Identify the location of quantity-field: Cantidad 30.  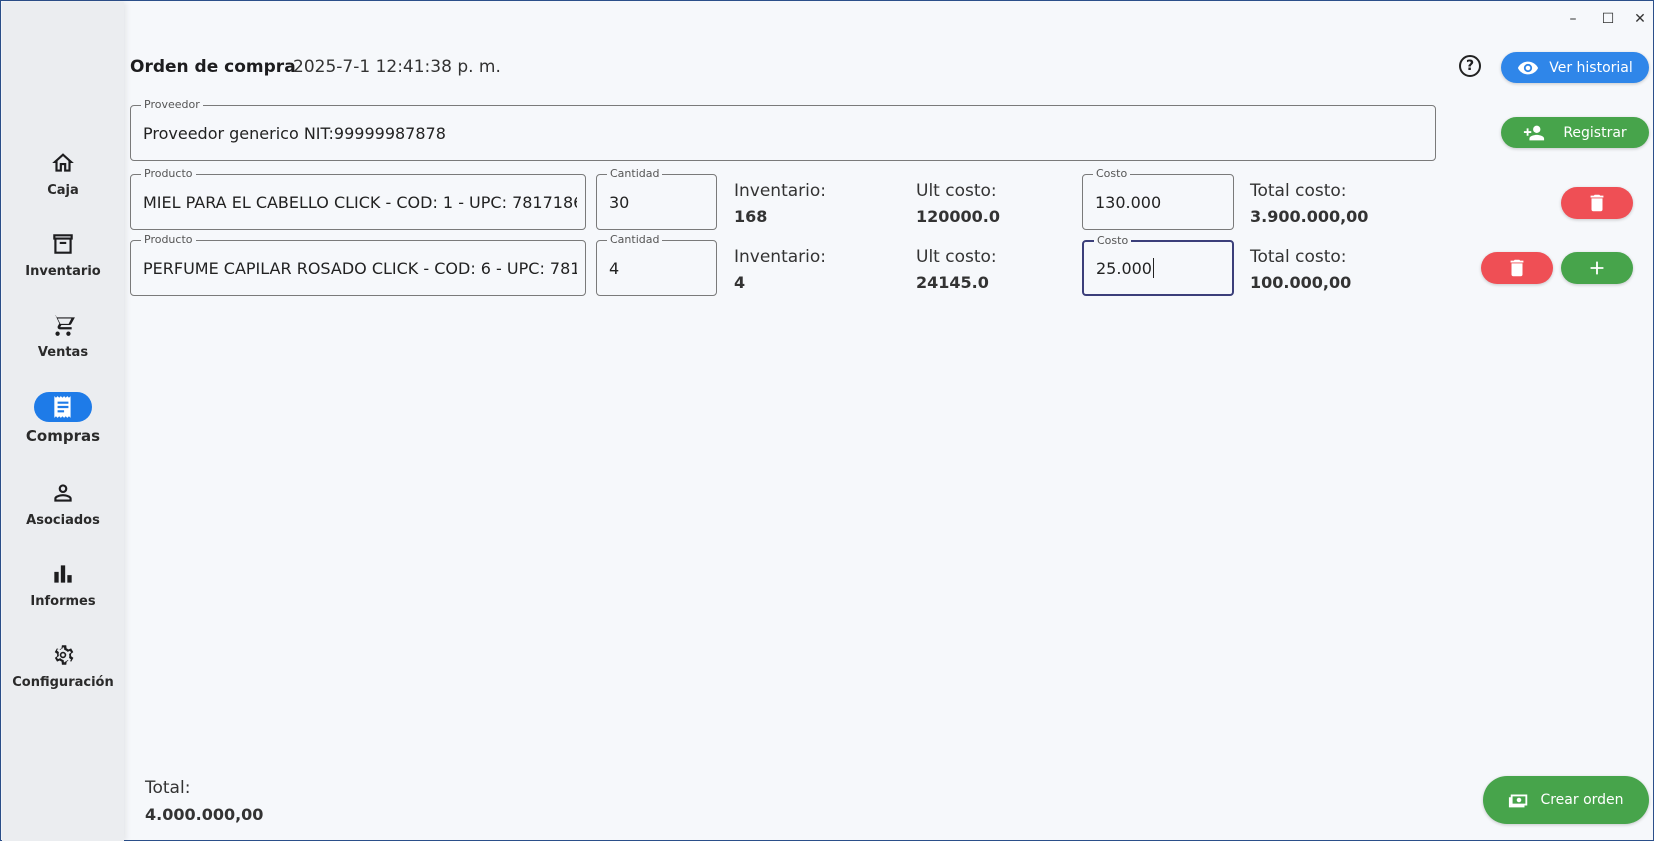
(656, 198).